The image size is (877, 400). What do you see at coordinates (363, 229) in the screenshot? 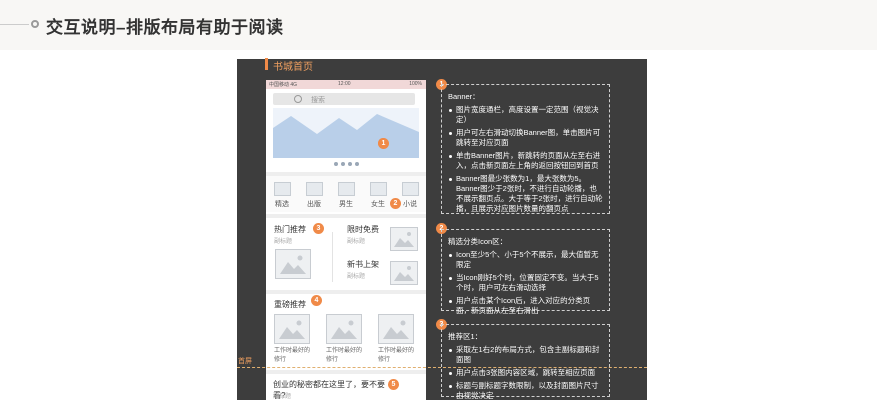
I see `free-title: 限时免费` at bounding box center [363, 229].